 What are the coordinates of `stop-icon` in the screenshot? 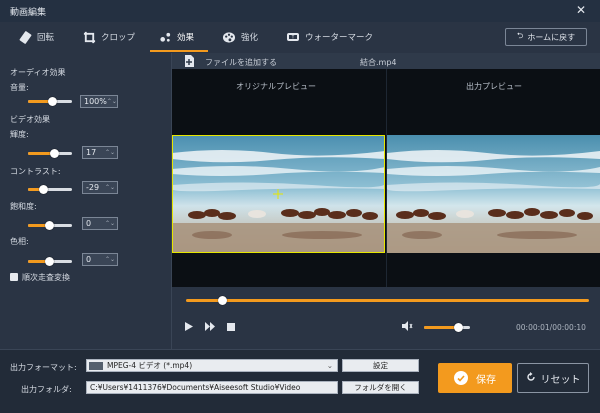 It's located at (231, 328).